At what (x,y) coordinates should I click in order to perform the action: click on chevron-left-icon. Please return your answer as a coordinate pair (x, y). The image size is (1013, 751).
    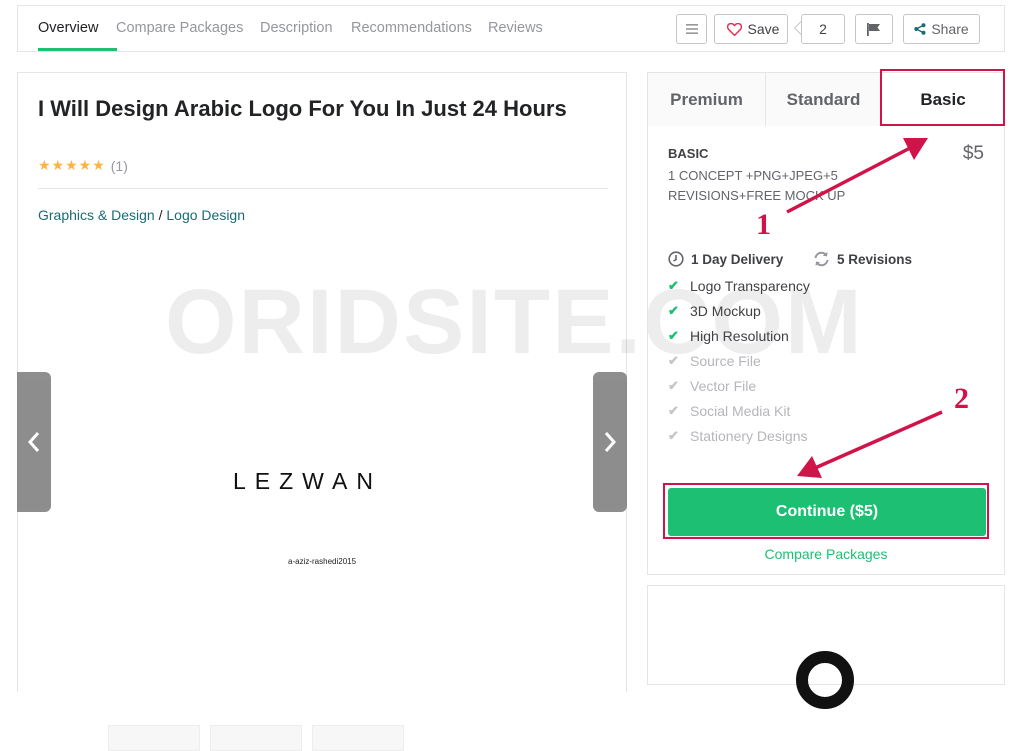
    Looking at the image, I should click on (33, 442).